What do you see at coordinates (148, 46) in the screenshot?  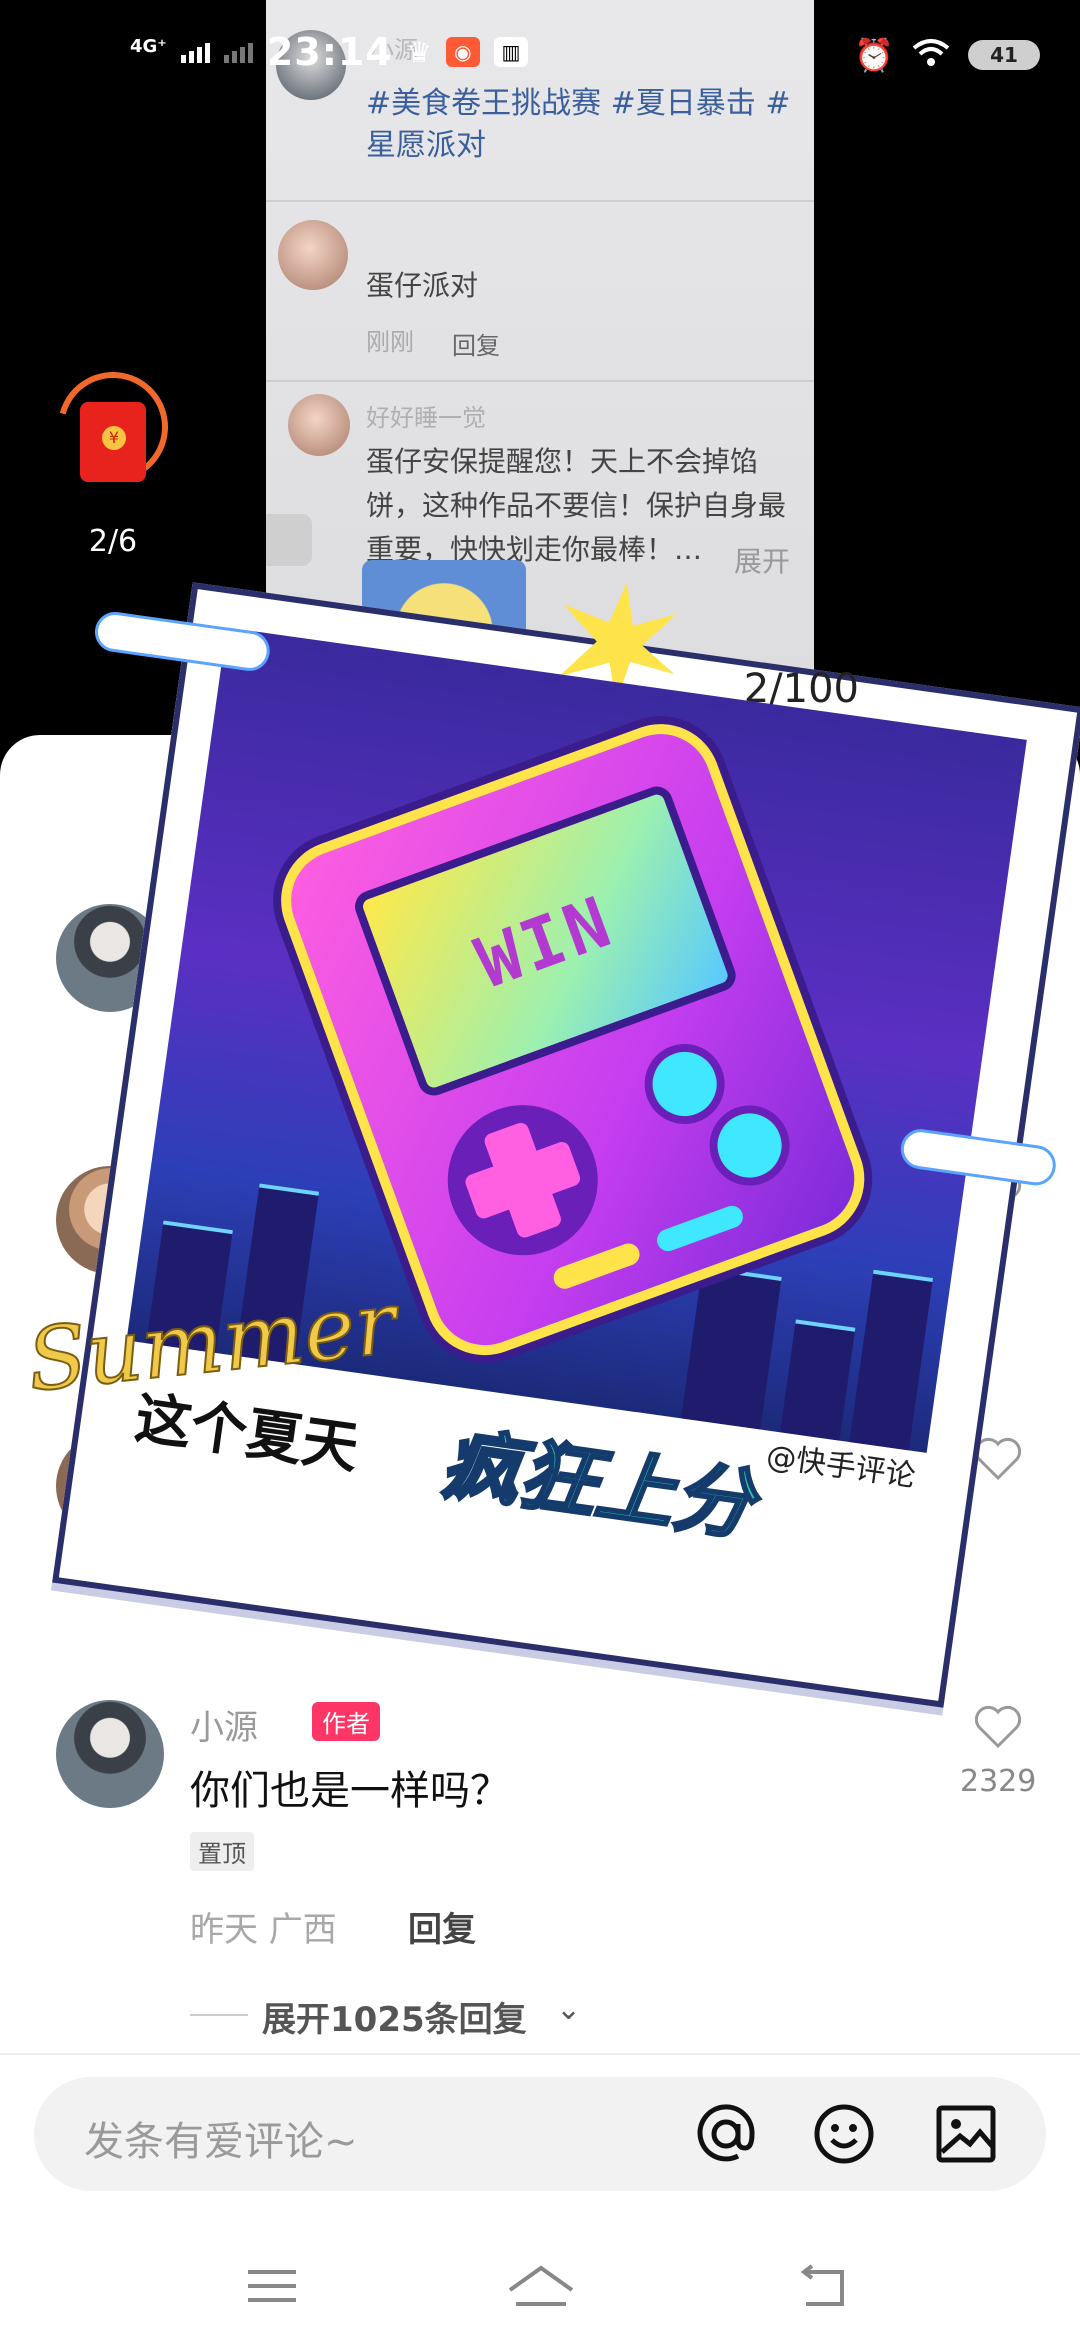 I see `network-label: 4G⁺` at bounding box center [148, 46].